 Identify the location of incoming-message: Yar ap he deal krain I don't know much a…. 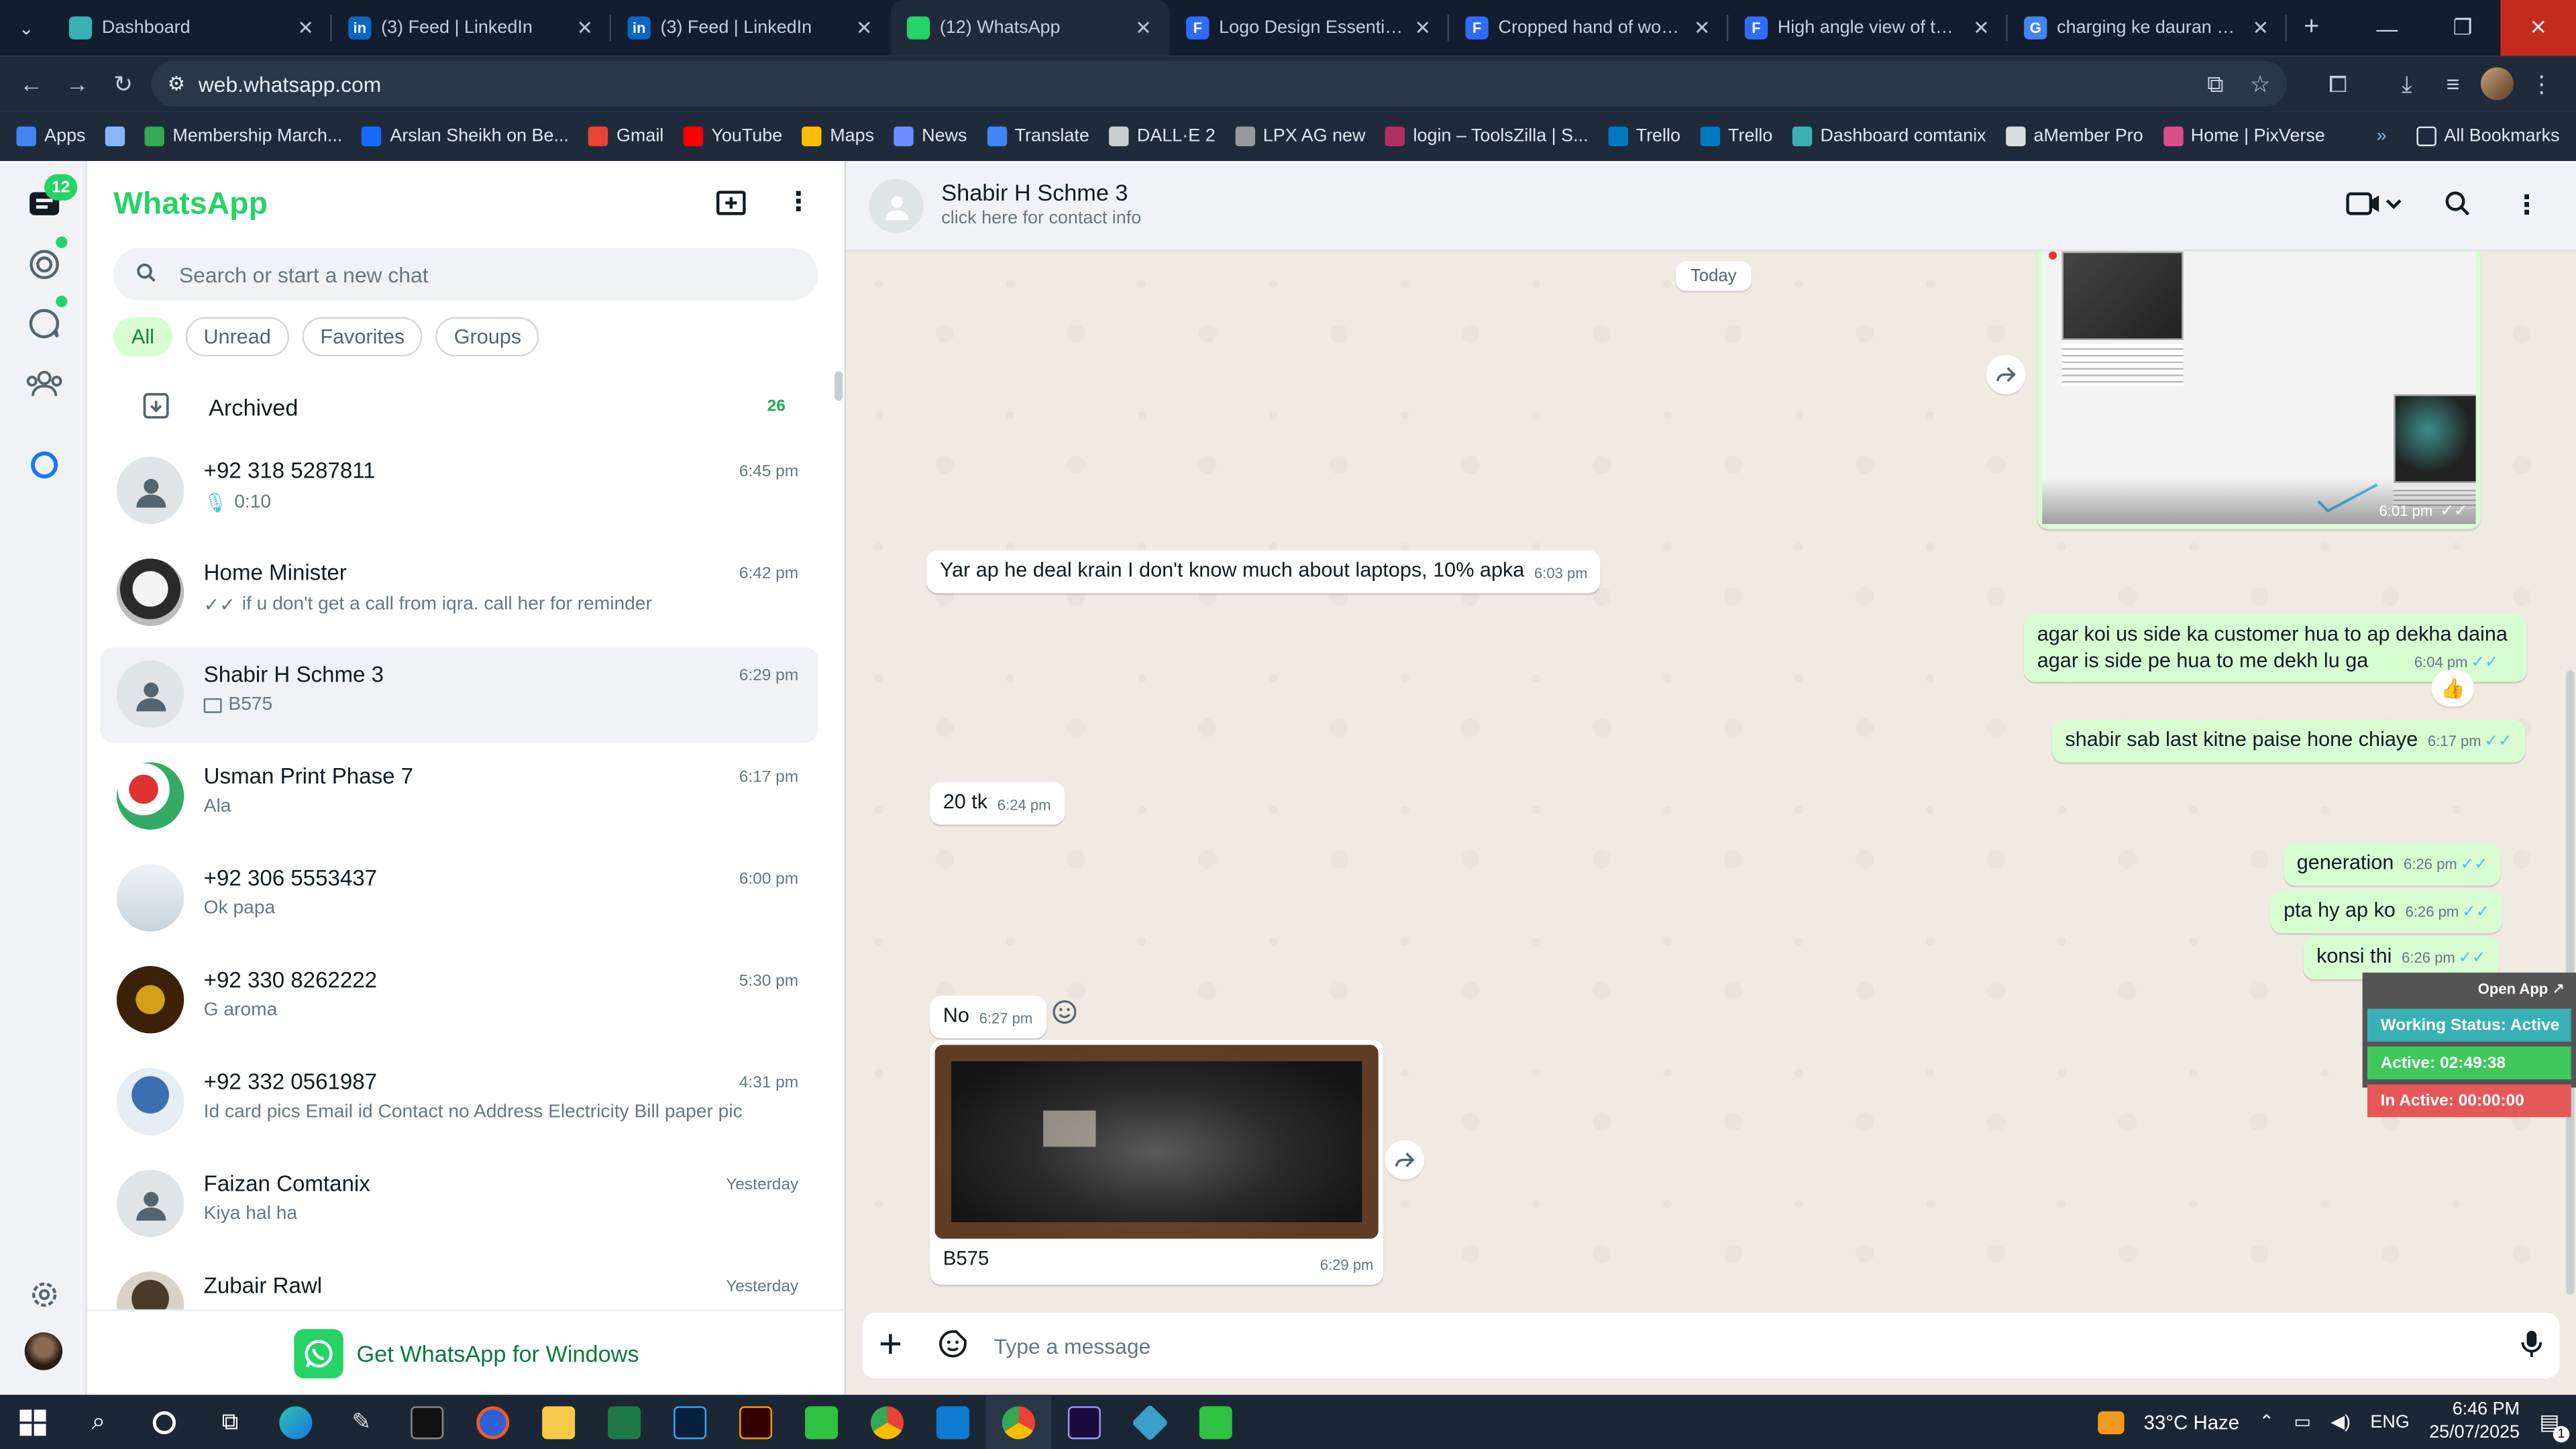
(1263, 571).